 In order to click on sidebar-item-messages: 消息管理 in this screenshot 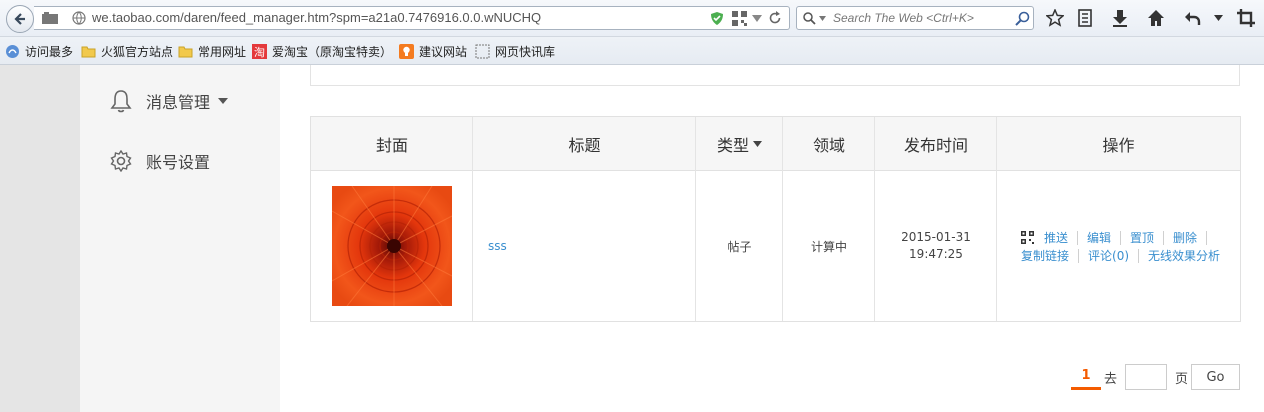, I will do `click(176, 101)`.